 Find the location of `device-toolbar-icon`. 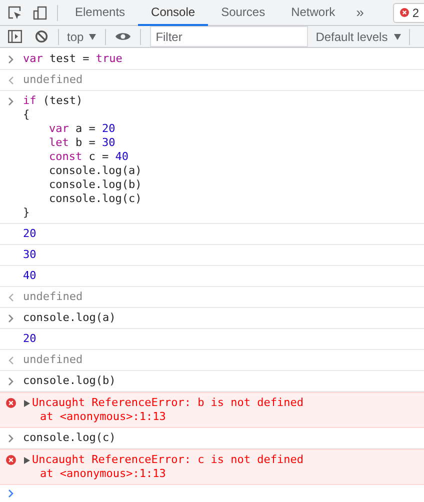

device-toolbar-icon is located at coordinates (40, 13).